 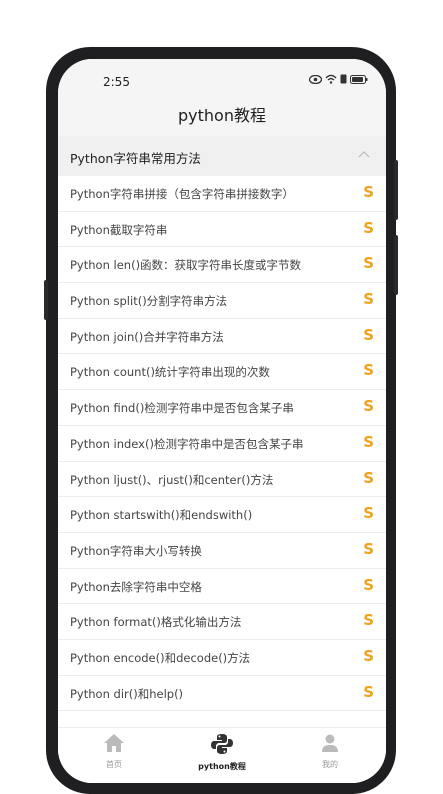 I want to click on eye-icon, so click(x=315, y=79).